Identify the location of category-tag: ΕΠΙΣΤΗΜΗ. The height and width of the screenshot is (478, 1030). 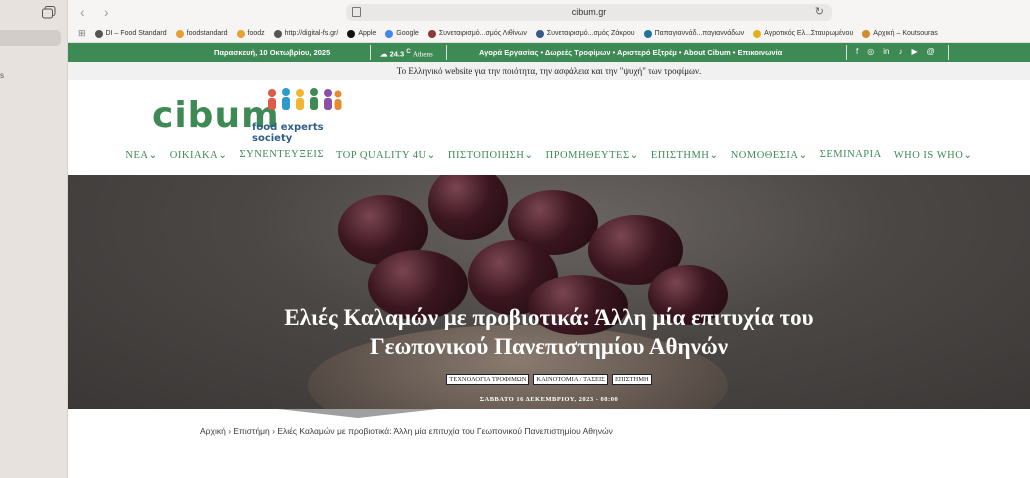
(631, 379).